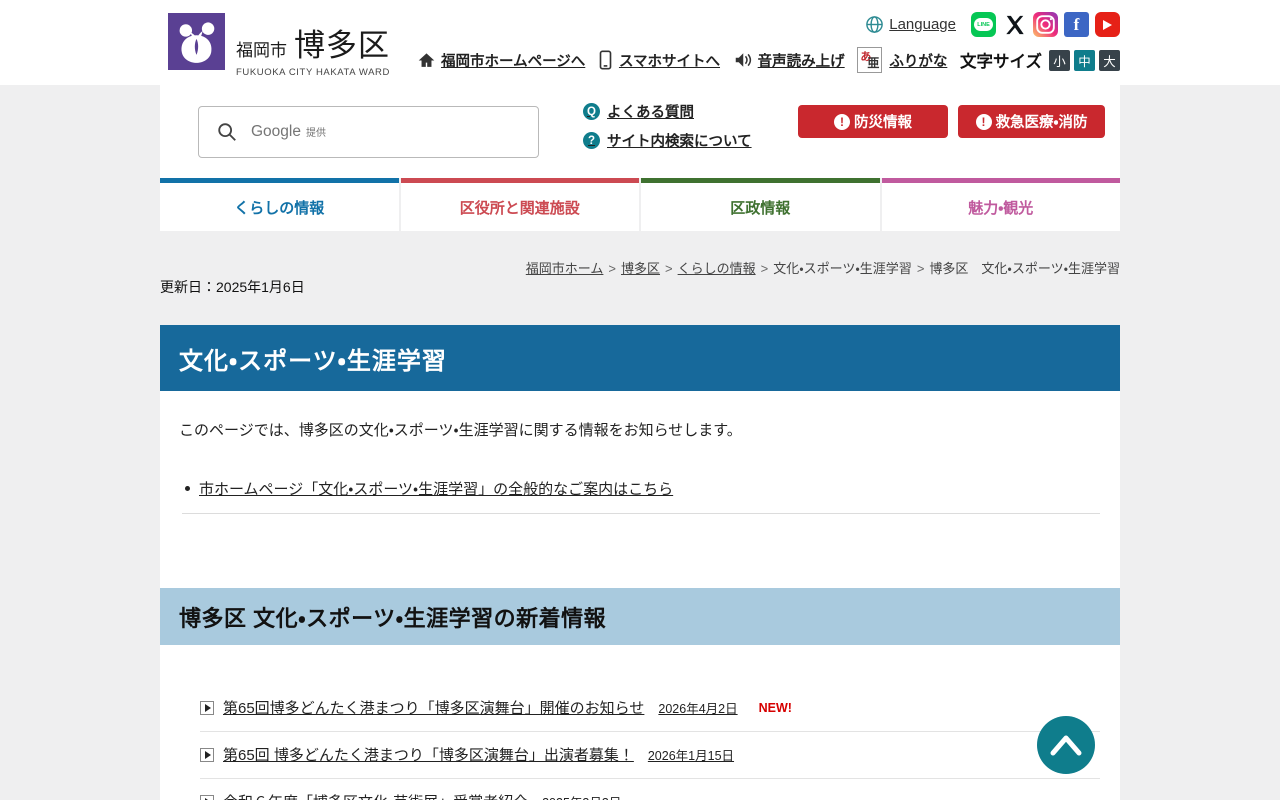 This screenshot has width=1280, height=800. Describe the element at coordinates (640, 358) in the screenshot. I see `page-title: 文化・スポーツ・生涯学習` at that location.